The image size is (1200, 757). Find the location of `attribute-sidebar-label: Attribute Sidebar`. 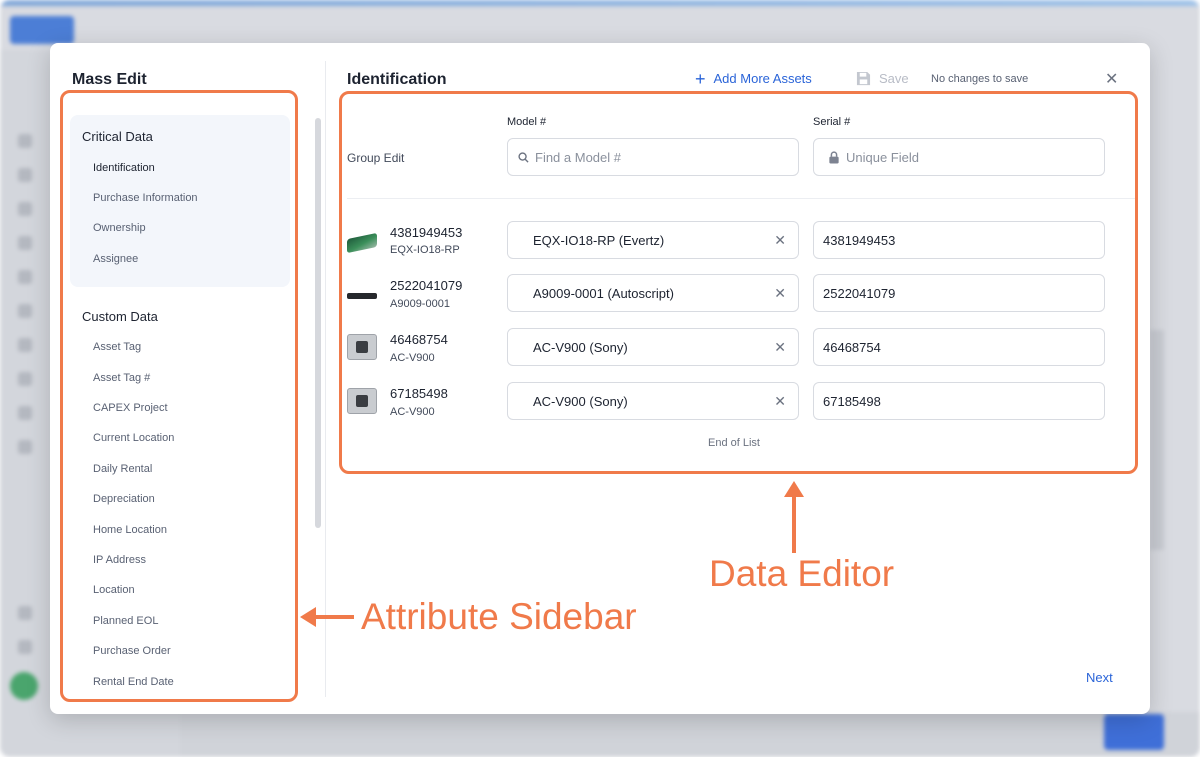

attribute-sidebar-label: Attribute Sidebar is located at coordinates (499, 616).